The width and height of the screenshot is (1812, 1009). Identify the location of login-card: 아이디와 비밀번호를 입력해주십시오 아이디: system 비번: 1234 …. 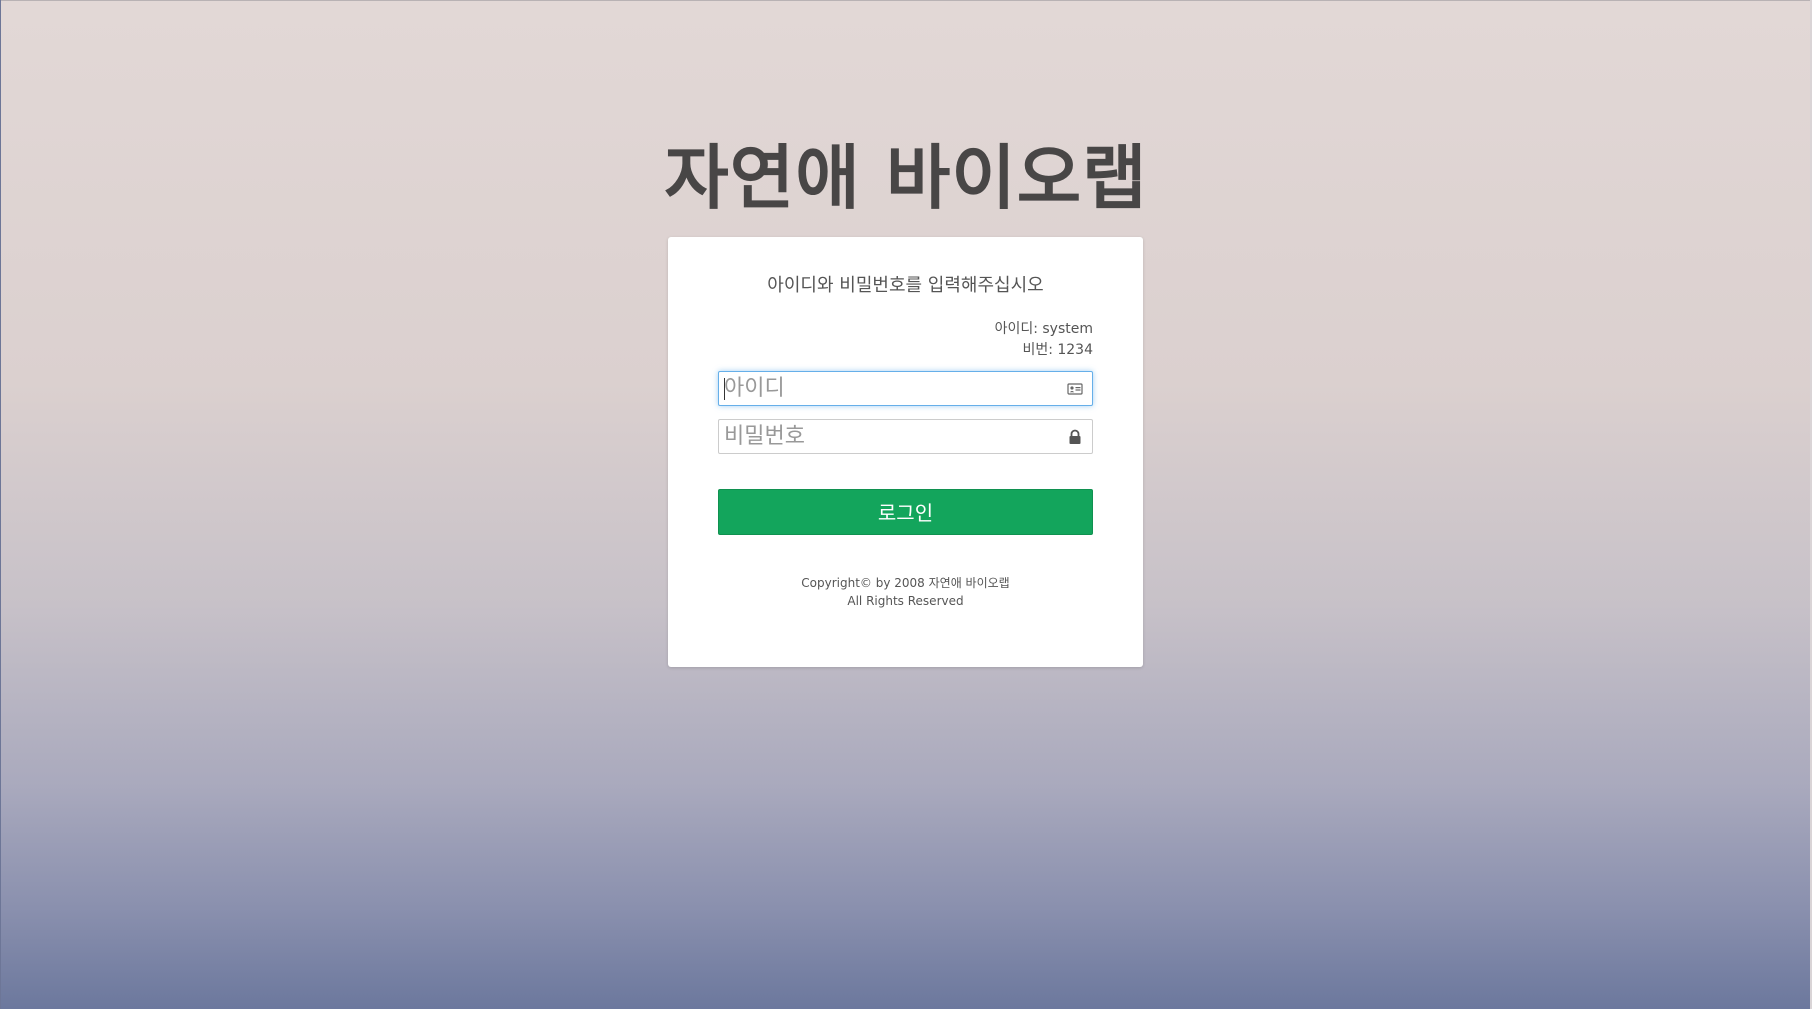
(905, 452).